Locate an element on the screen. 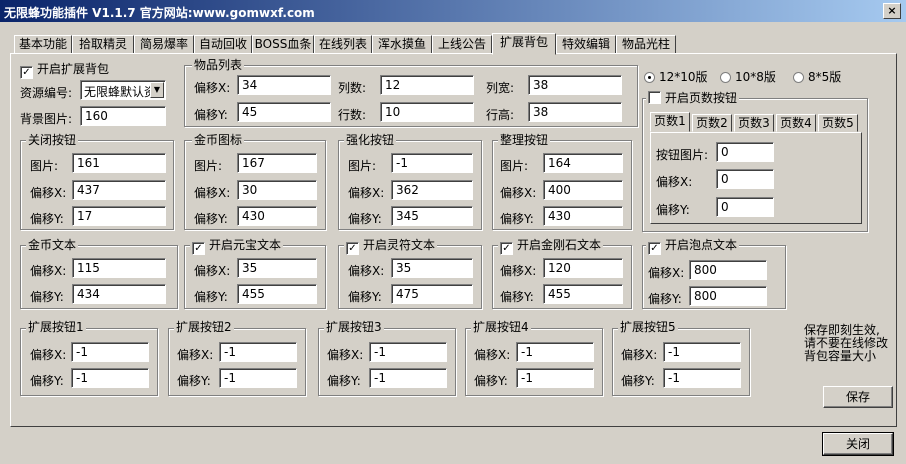 This screenshot has width=906, height=464. lingfu-x-input: 35 is located at coordinates (432, 268).